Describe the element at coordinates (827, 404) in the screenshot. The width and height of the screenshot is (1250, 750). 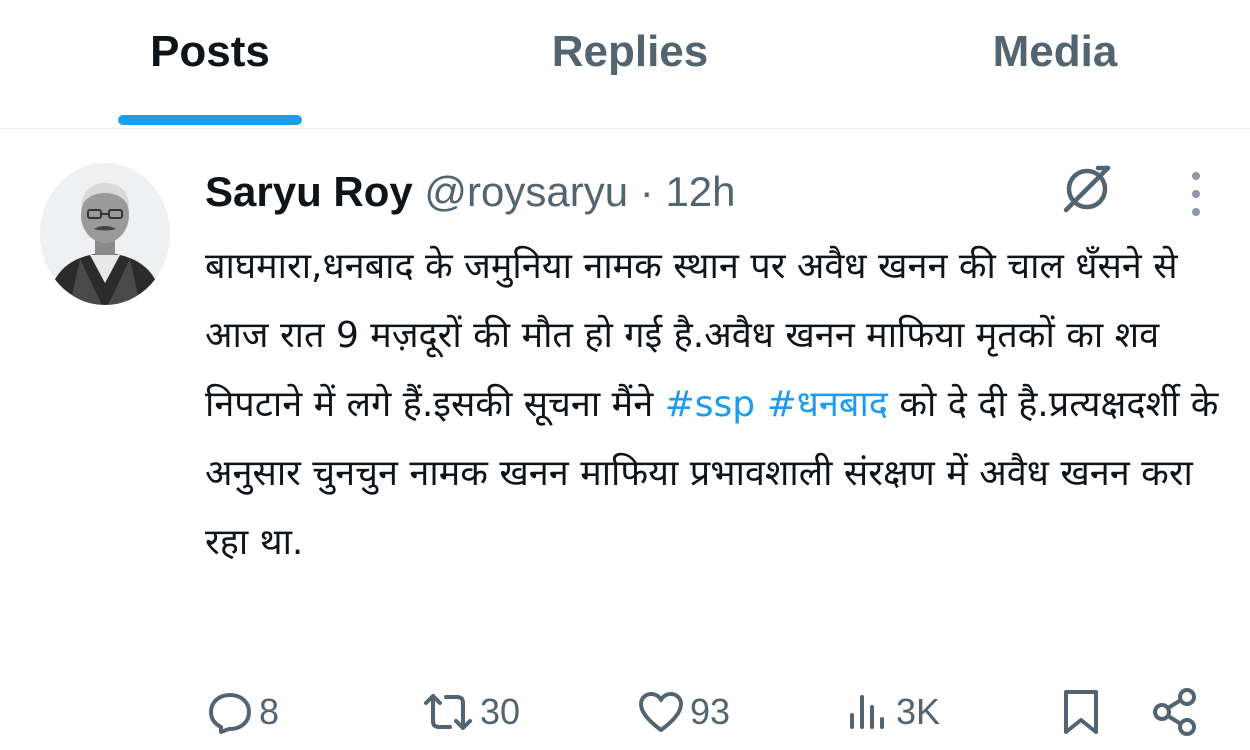
I see `hashtag-dhanbad: #धनबाद` at that location.